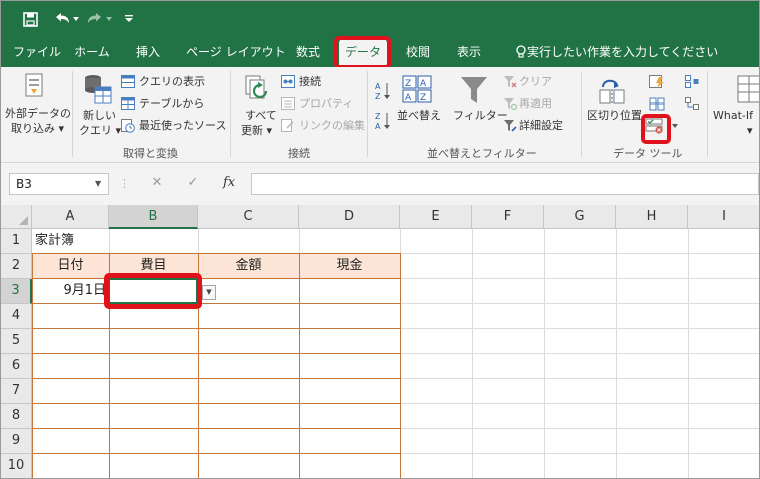 The width and height of the screenshot is (760, 479). Describe the element at coordinates (38, 114) in the screenshot. I see `external-data-label: 外部データの` at that location.